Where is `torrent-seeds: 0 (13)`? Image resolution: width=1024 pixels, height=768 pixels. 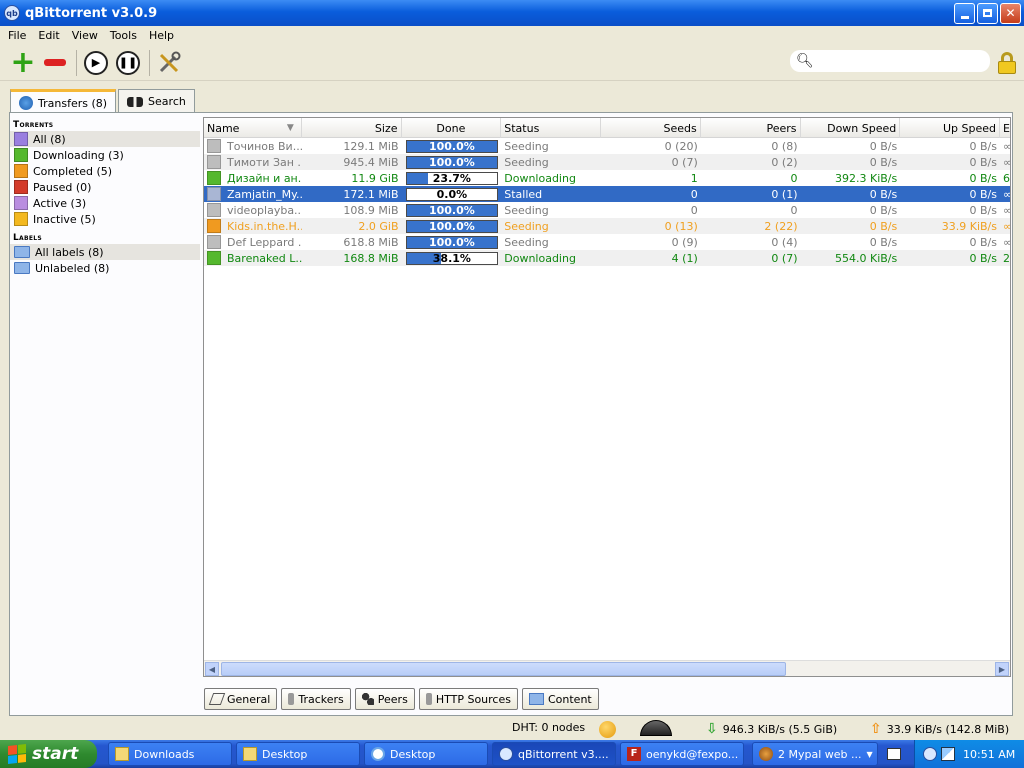
torrent-seeds: 0 (13) is located at coordinates (681, 226).